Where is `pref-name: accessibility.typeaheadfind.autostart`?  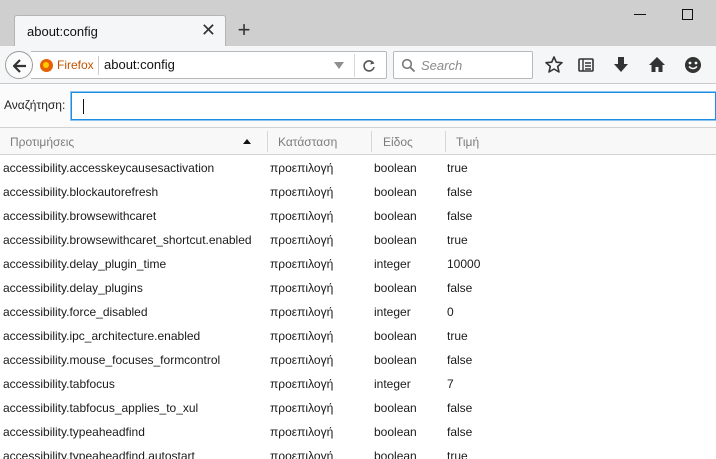
pref-name: accessibility.typeaheadfind.autostart is located at coordinates (99, 454).